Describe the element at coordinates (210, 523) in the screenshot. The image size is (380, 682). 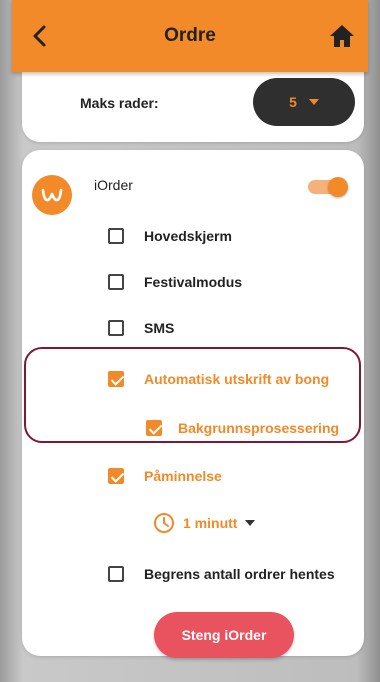
I see `reminder-interval-value: 1 minutt` at that location.